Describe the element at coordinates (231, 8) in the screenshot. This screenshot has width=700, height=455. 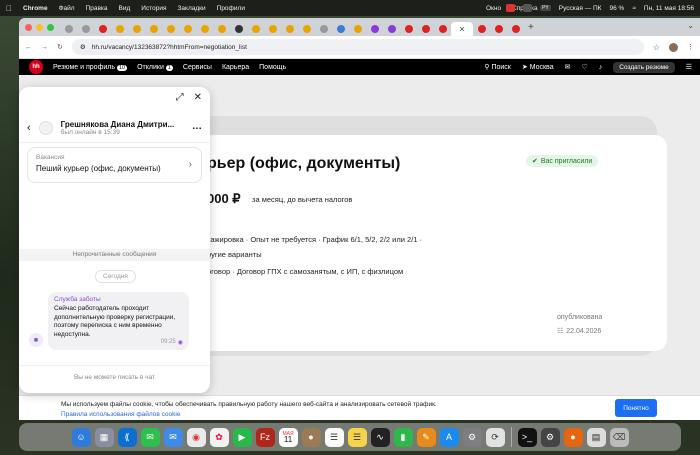
I see `menu-profiles: Профили` at that location.